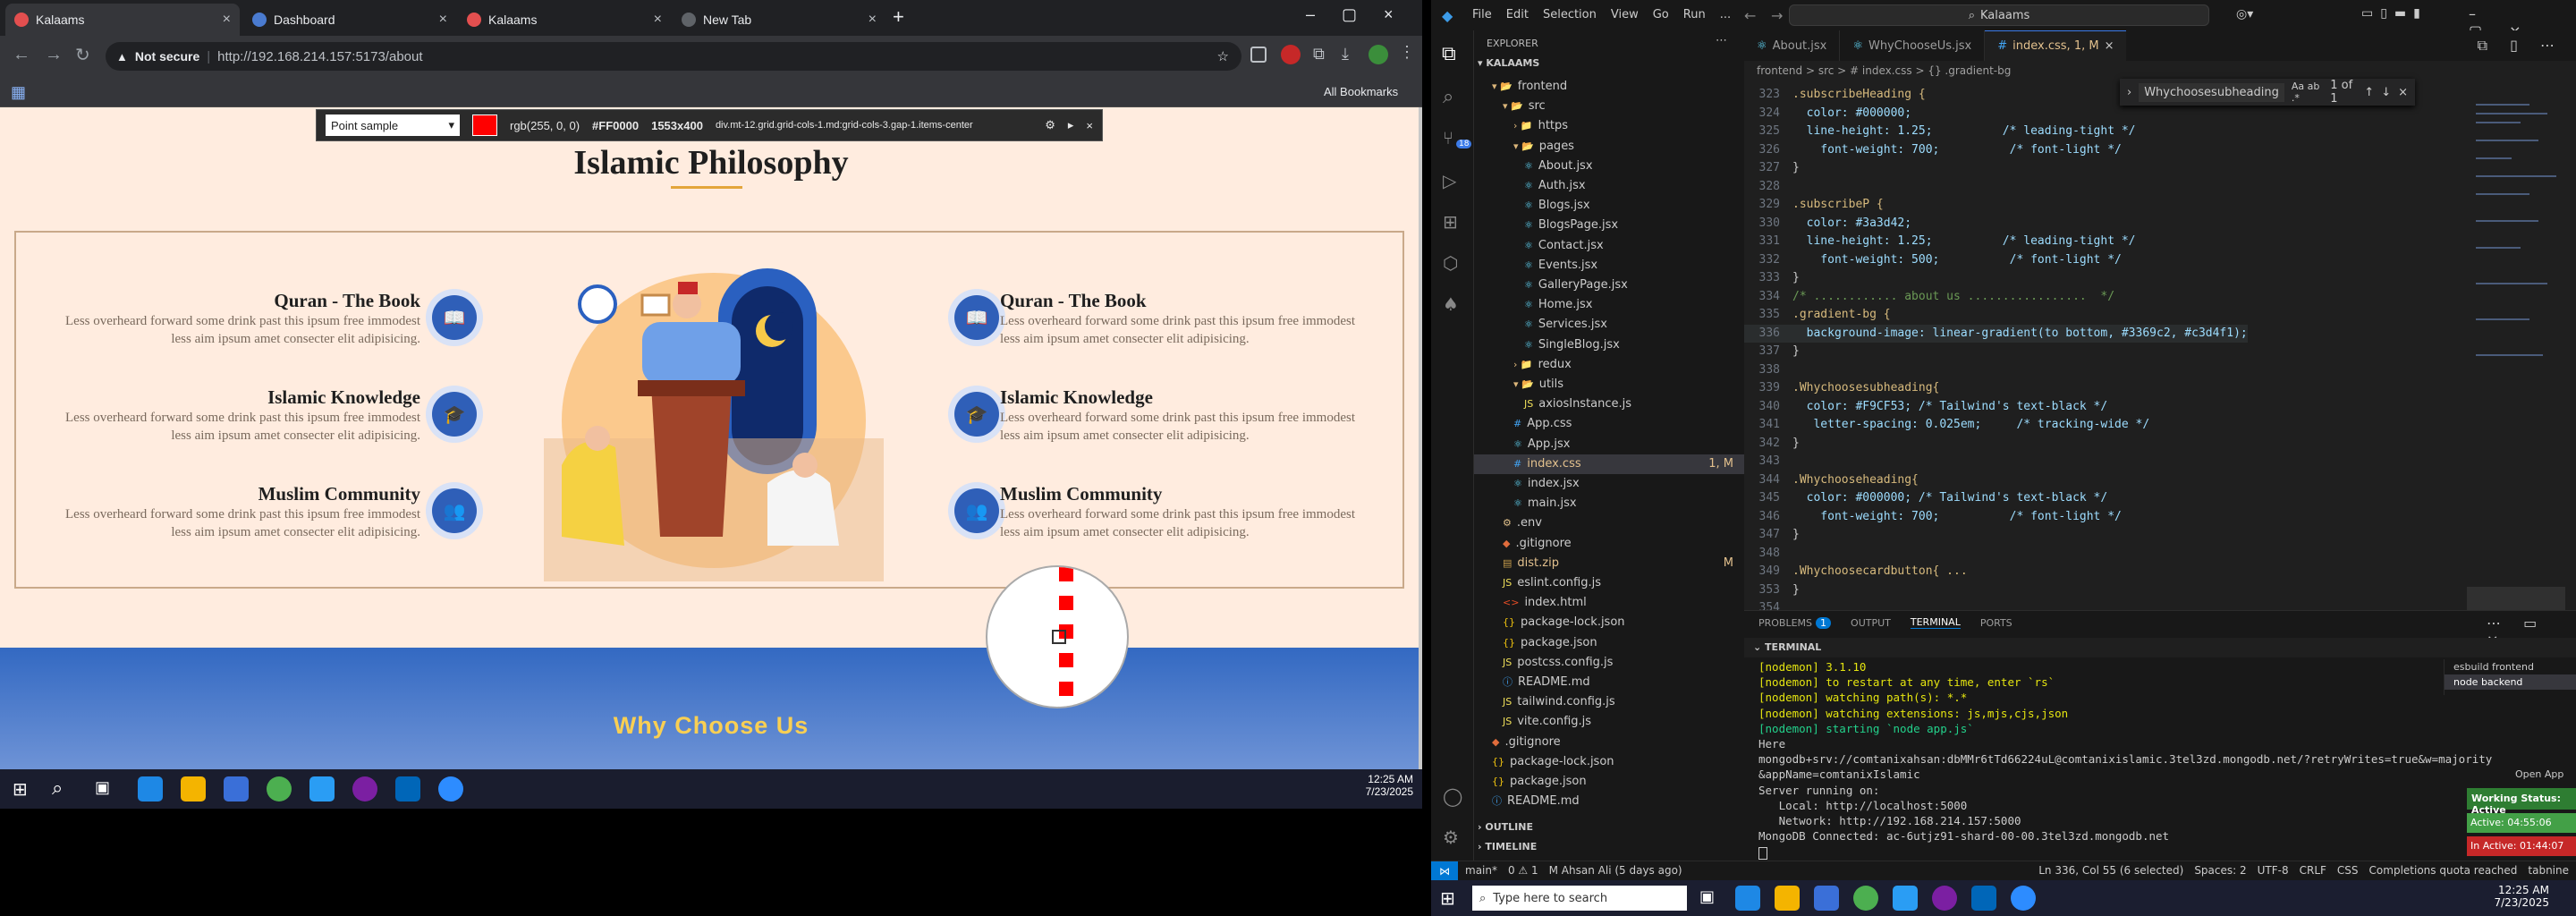 The width and height of the screenshot is (2576, 916). What do you see at coordinates (1609, 702) in the screenshot?
I see `file-tree-item: JS tailwind.config.js` at bounding box center [1609, 702].